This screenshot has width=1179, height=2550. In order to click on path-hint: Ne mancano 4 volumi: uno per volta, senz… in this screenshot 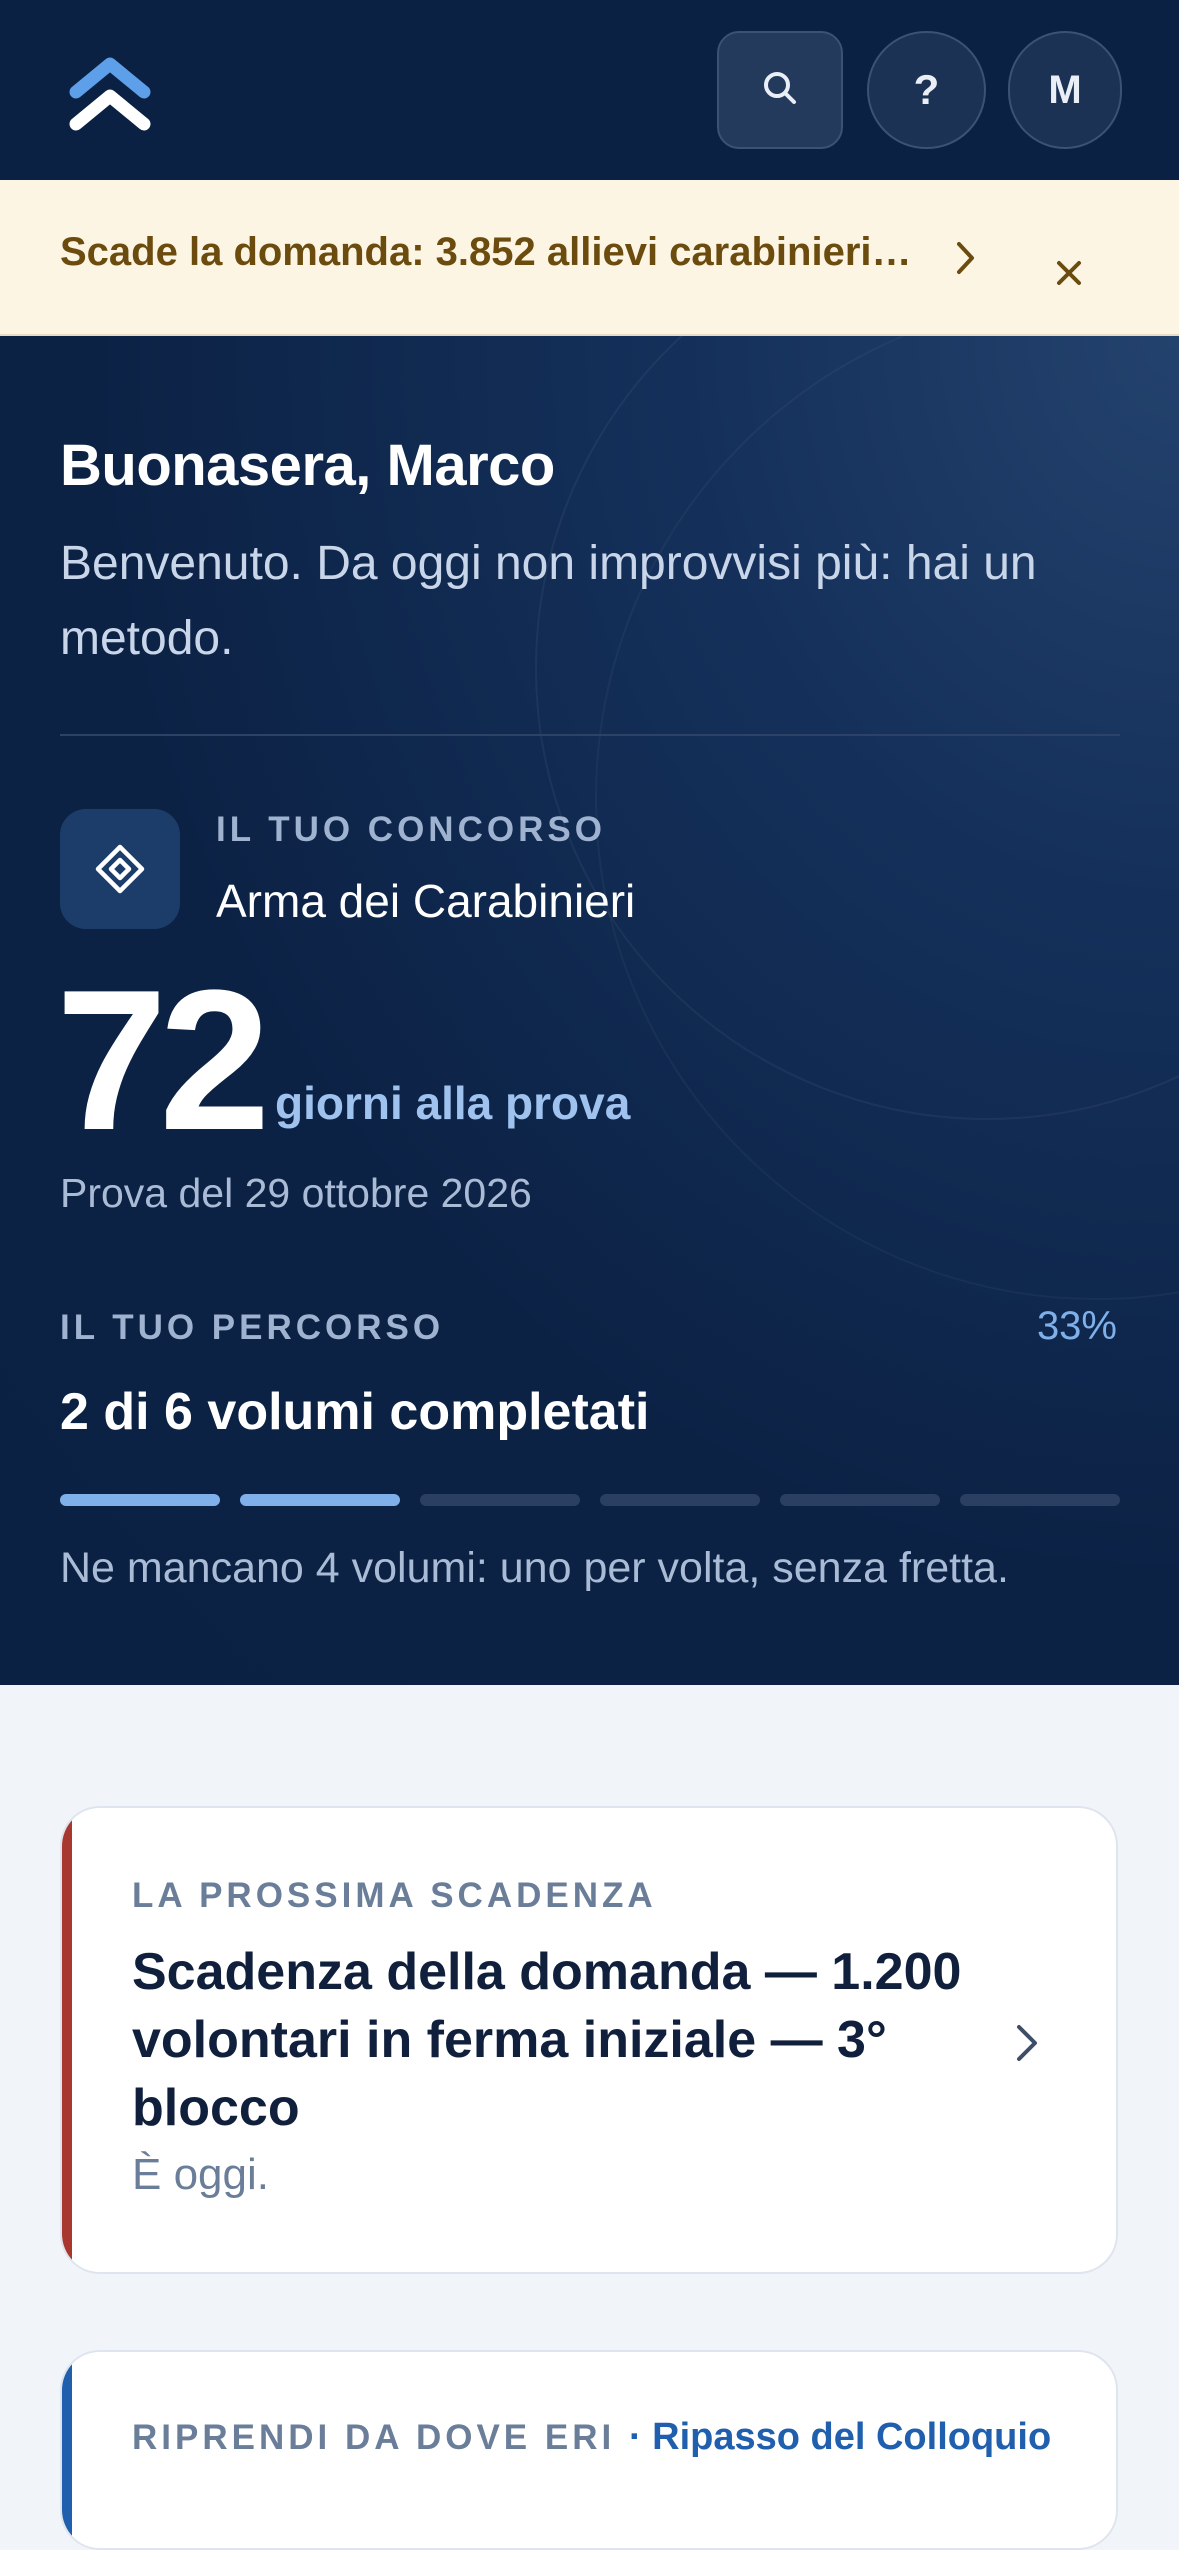, I will do `click(534, 1568)`.